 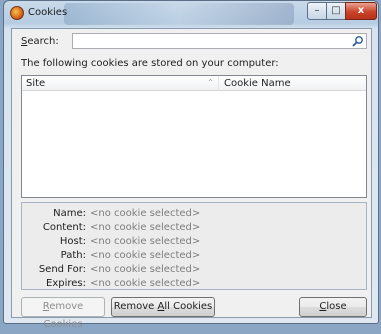 What do you see at coordinates (194, 83) in the screenshot?
I see `list-header: Site ^ Cookie Name` at bounding box center [194, 83].